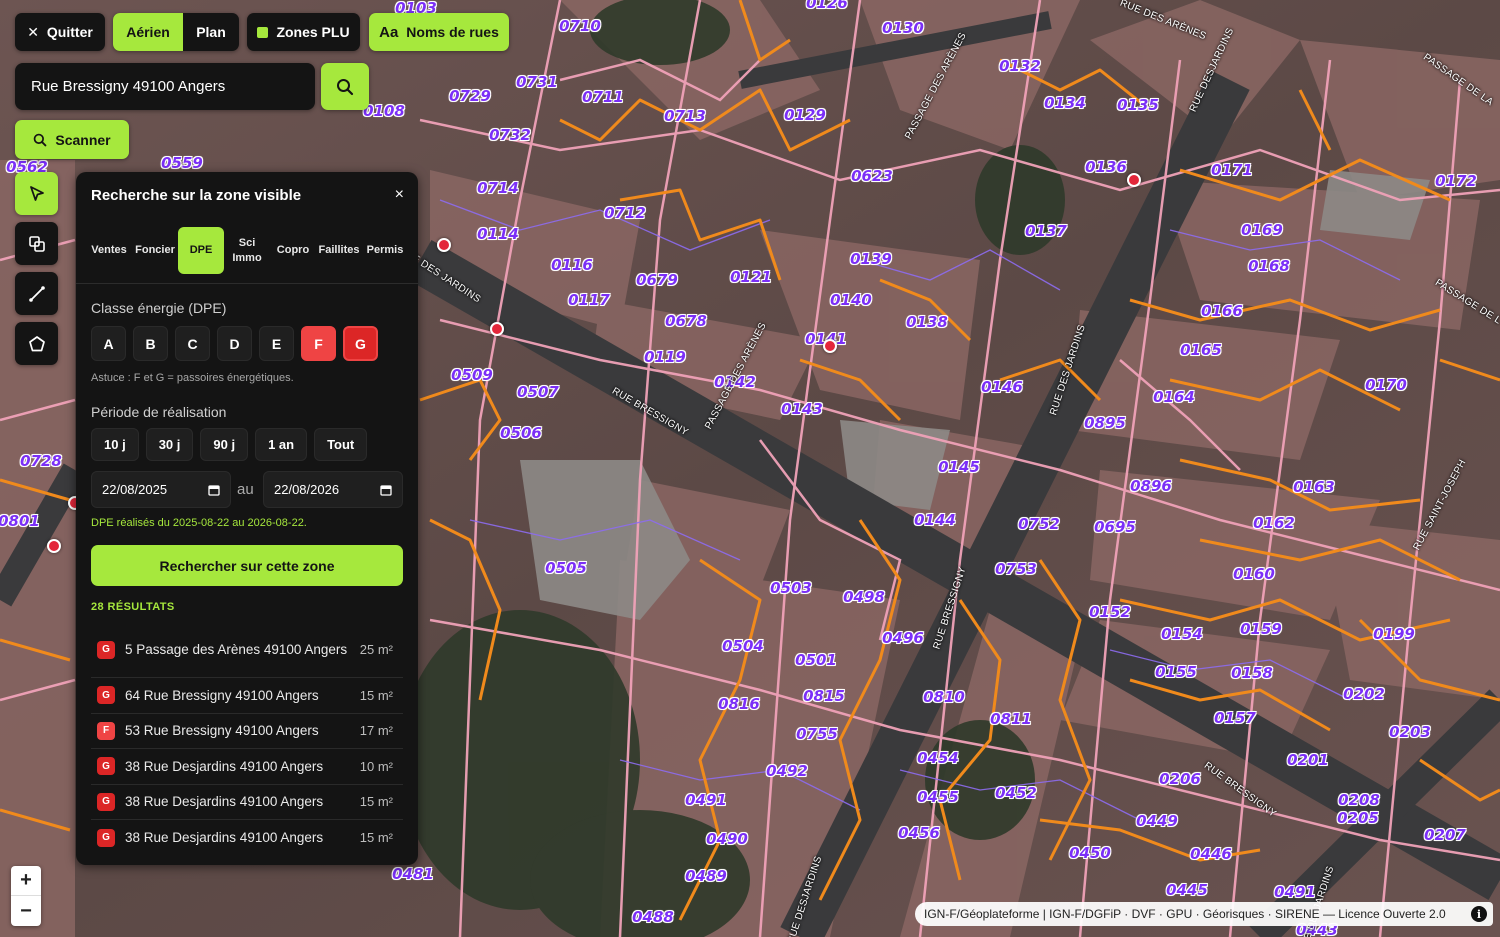 The height and width of the screenshot is (937, 1500). I want to click on parcel-label: 0506, so click(521, 433).